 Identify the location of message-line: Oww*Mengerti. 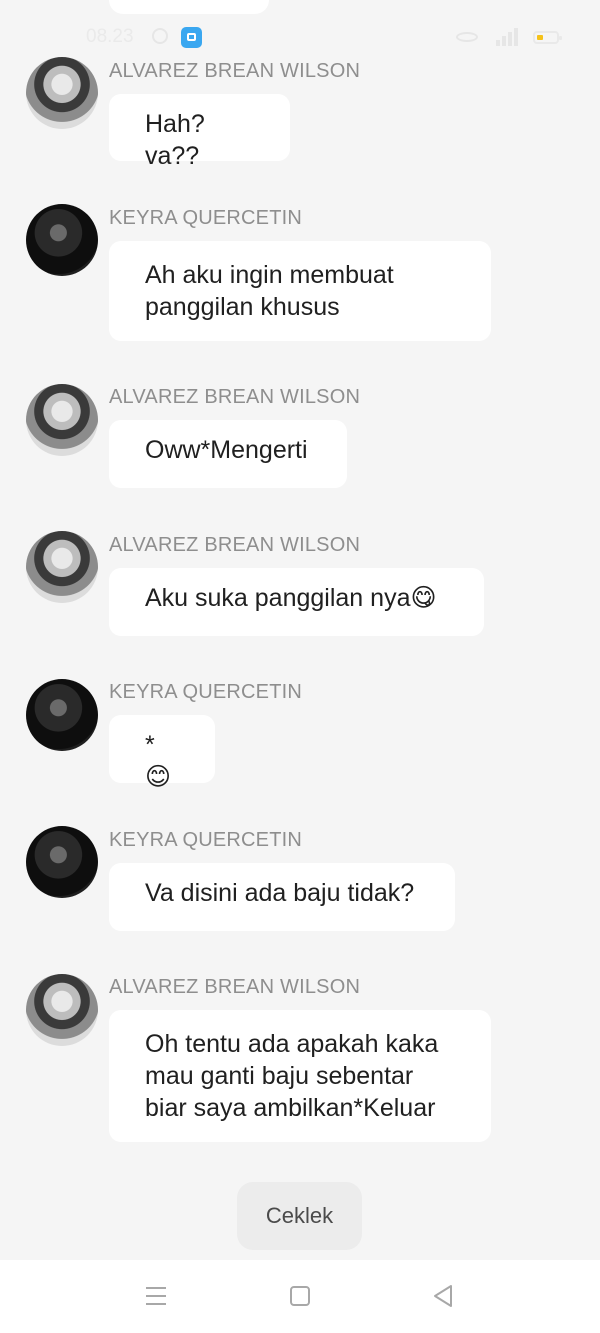
(226, 450).